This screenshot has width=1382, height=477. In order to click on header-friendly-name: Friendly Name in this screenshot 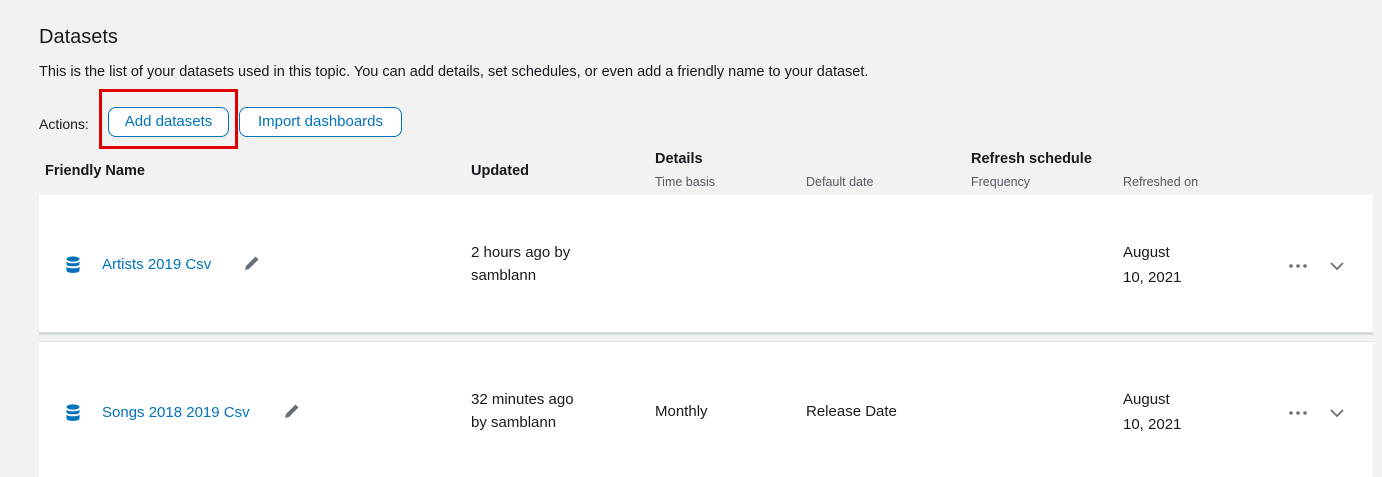, I will do `click(95, 171)`.